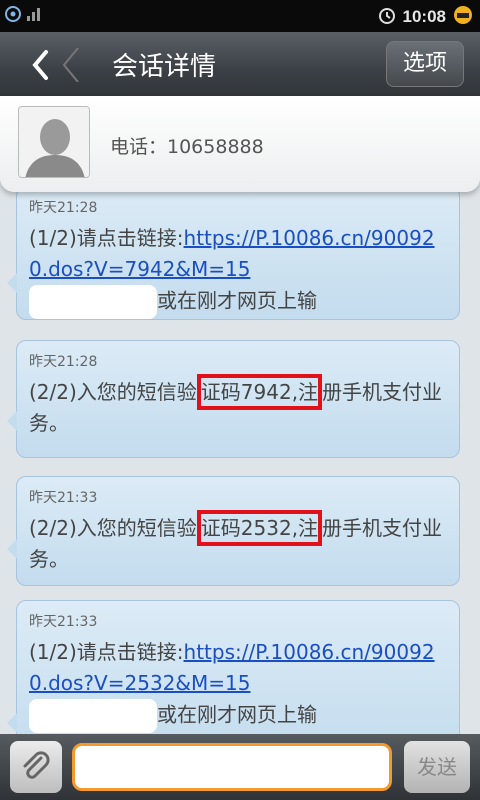 Image resolution: width=480 pixels, height=800 pixels. I want to click on verification-code-highlight: 证码7942,注, so click(259, 392).